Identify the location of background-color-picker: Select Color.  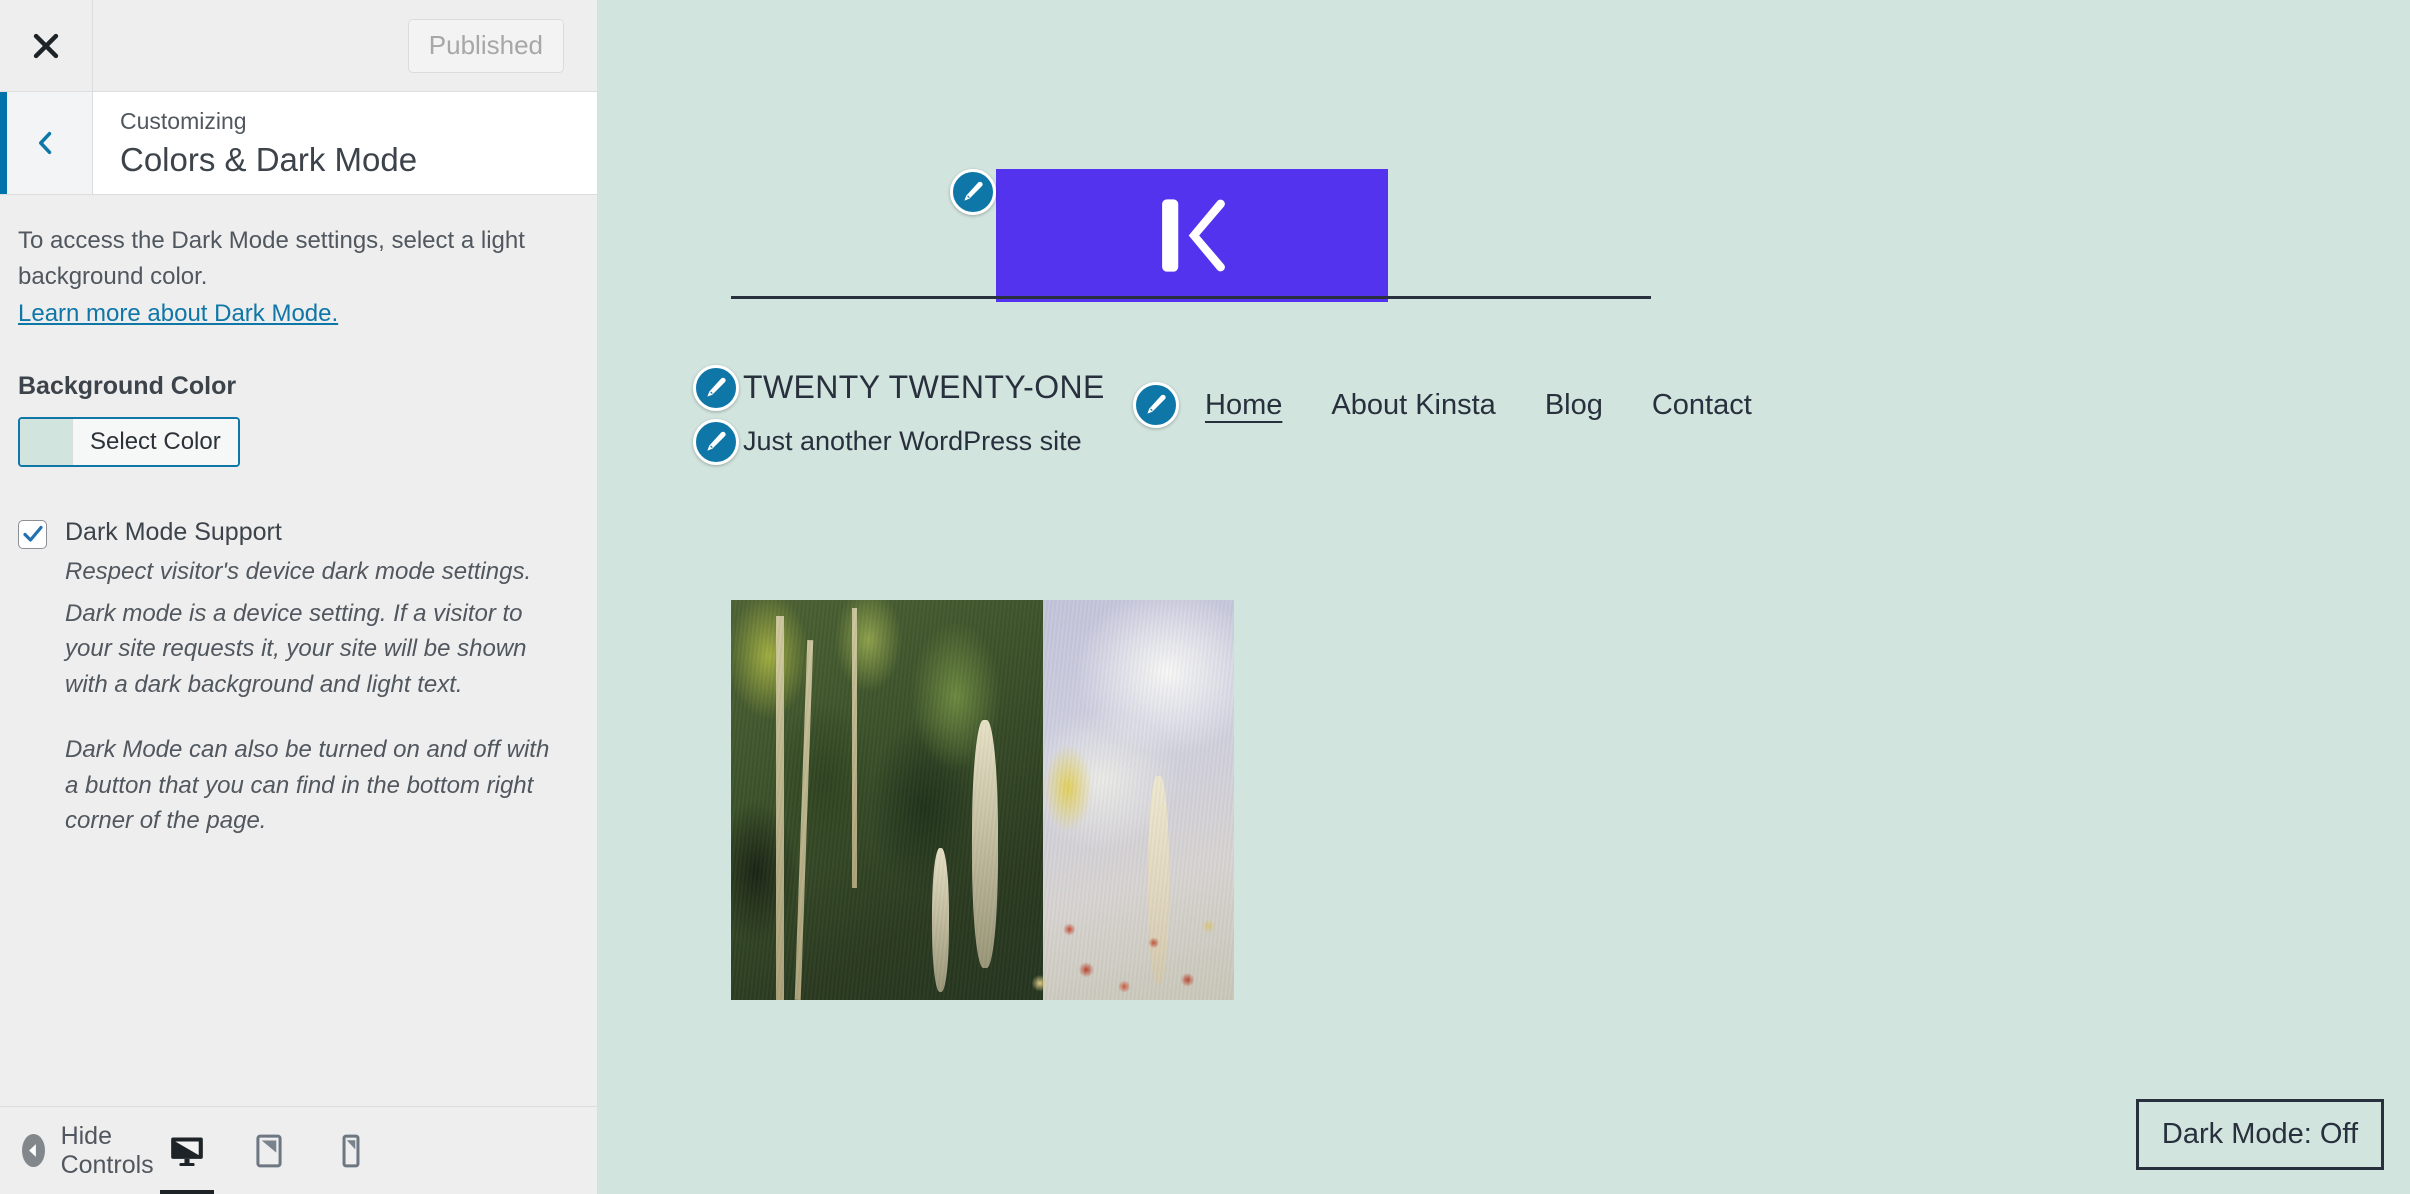
(129, 441).